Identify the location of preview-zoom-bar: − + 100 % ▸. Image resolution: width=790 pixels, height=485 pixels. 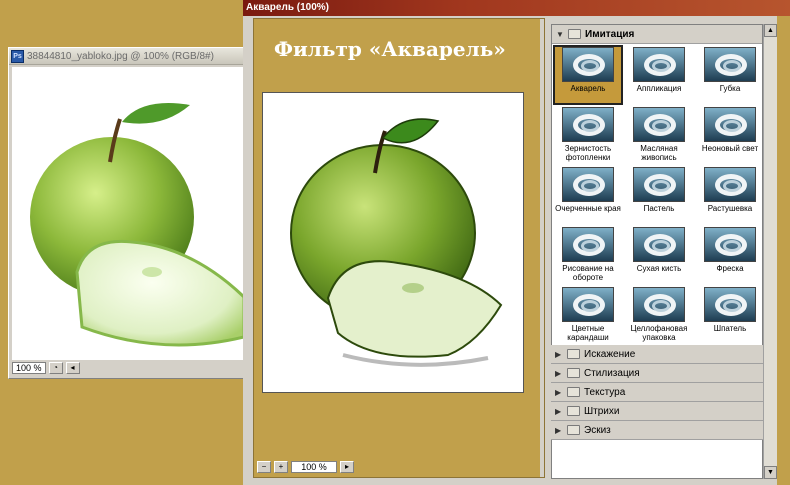
(305, 467).